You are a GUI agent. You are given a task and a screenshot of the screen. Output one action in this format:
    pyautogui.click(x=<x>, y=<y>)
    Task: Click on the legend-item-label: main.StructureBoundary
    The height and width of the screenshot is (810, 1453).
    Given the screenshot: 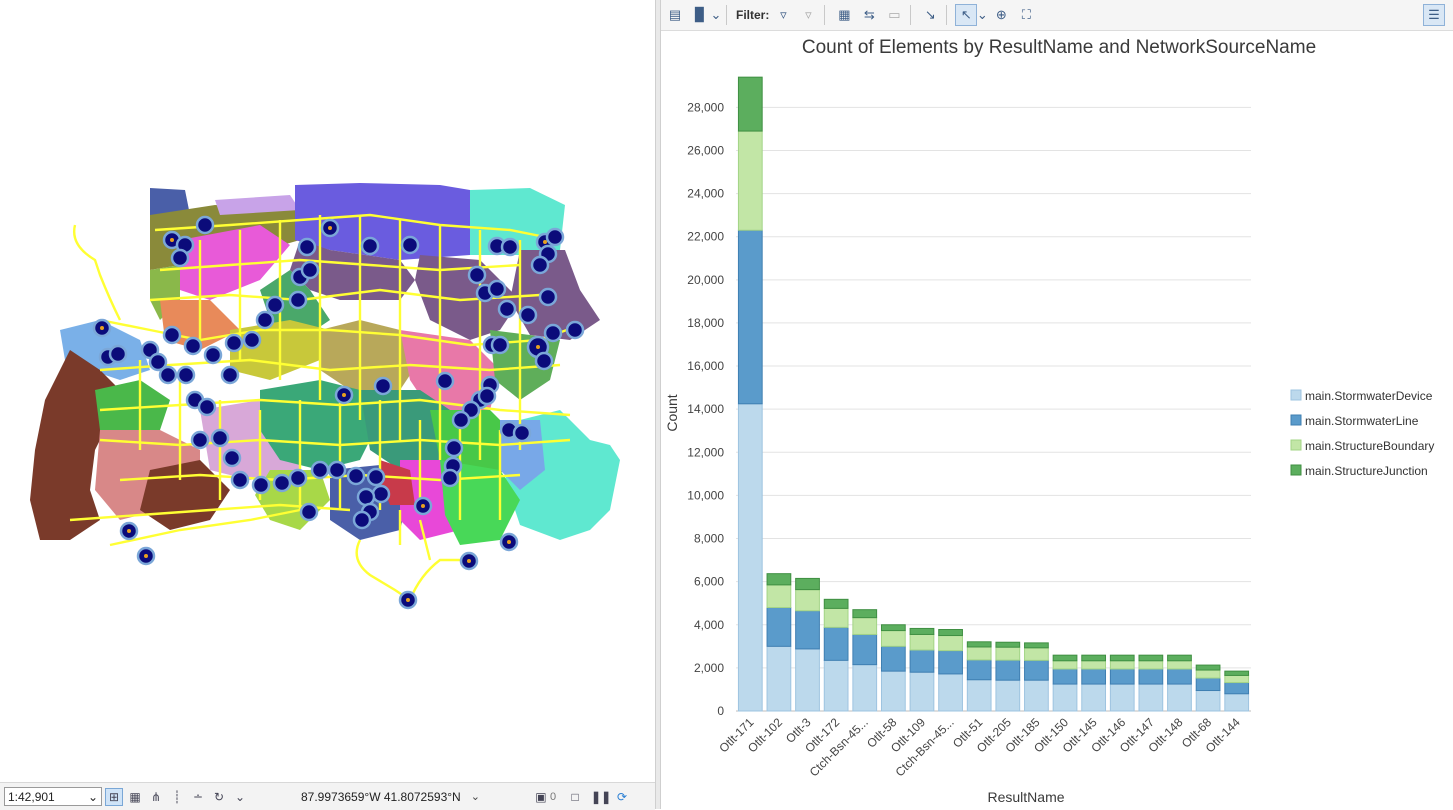 What is the action you would take?
    pyautogui.click(x=1369, y=446)
    